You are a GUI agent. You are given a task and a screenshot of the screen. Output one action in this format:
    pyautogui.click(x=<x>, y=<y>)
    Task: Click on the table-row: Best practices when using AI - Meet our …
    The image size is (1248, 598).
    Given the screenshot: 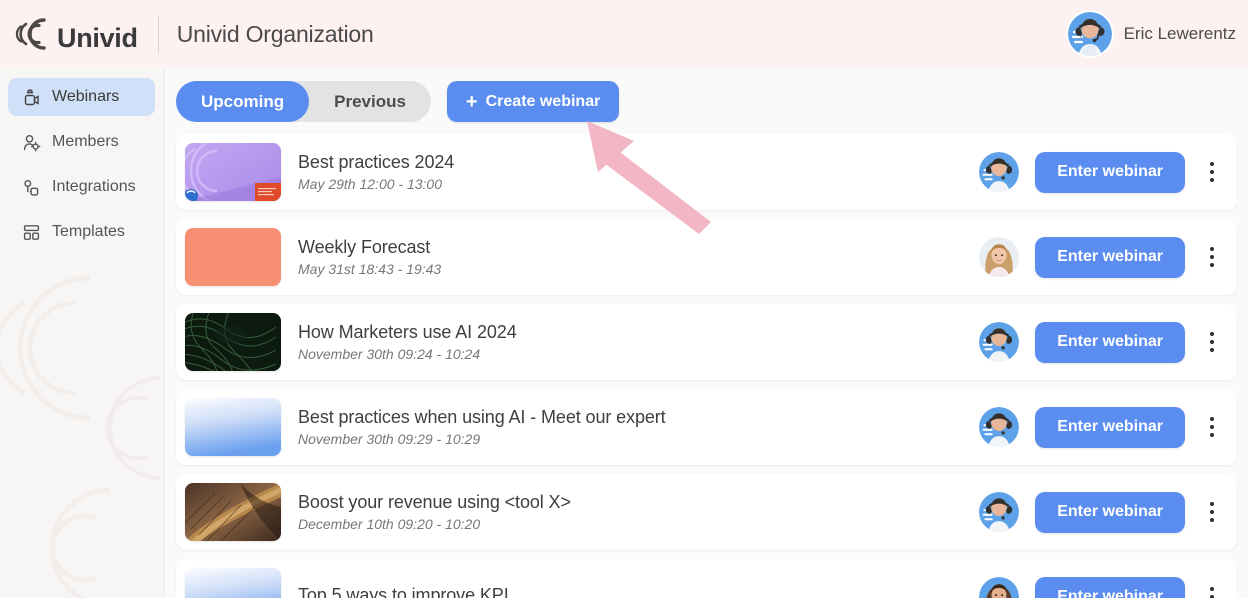 What is the action you would take?
    pyautogui.click(x=706, y=427)
    